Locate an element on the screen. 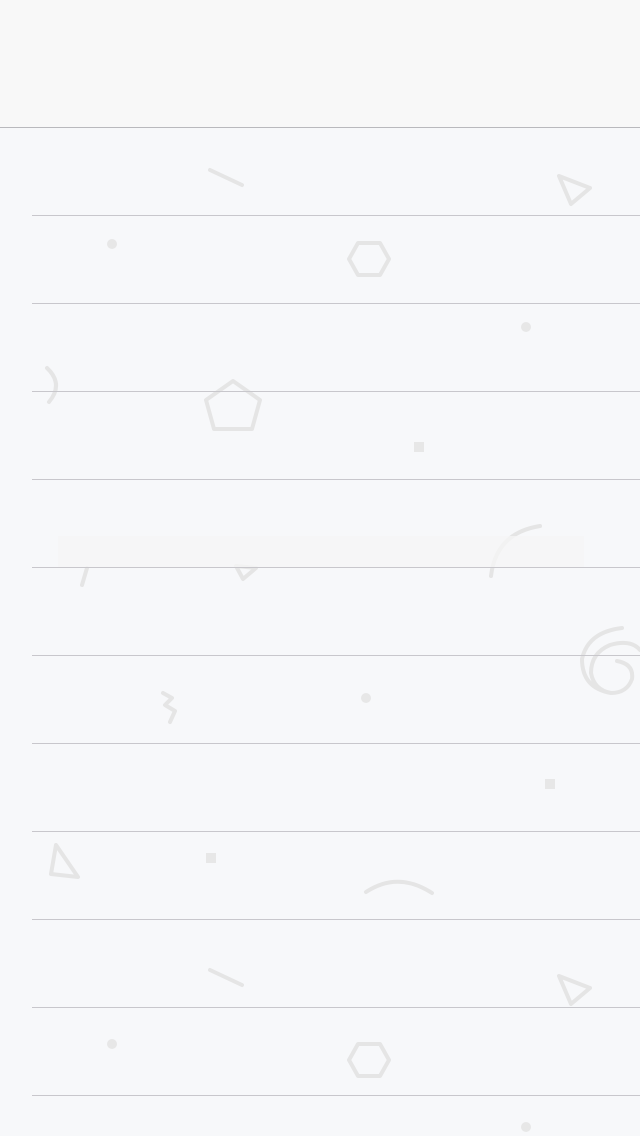  loading-placeholder is located at coordinates (321, 551).